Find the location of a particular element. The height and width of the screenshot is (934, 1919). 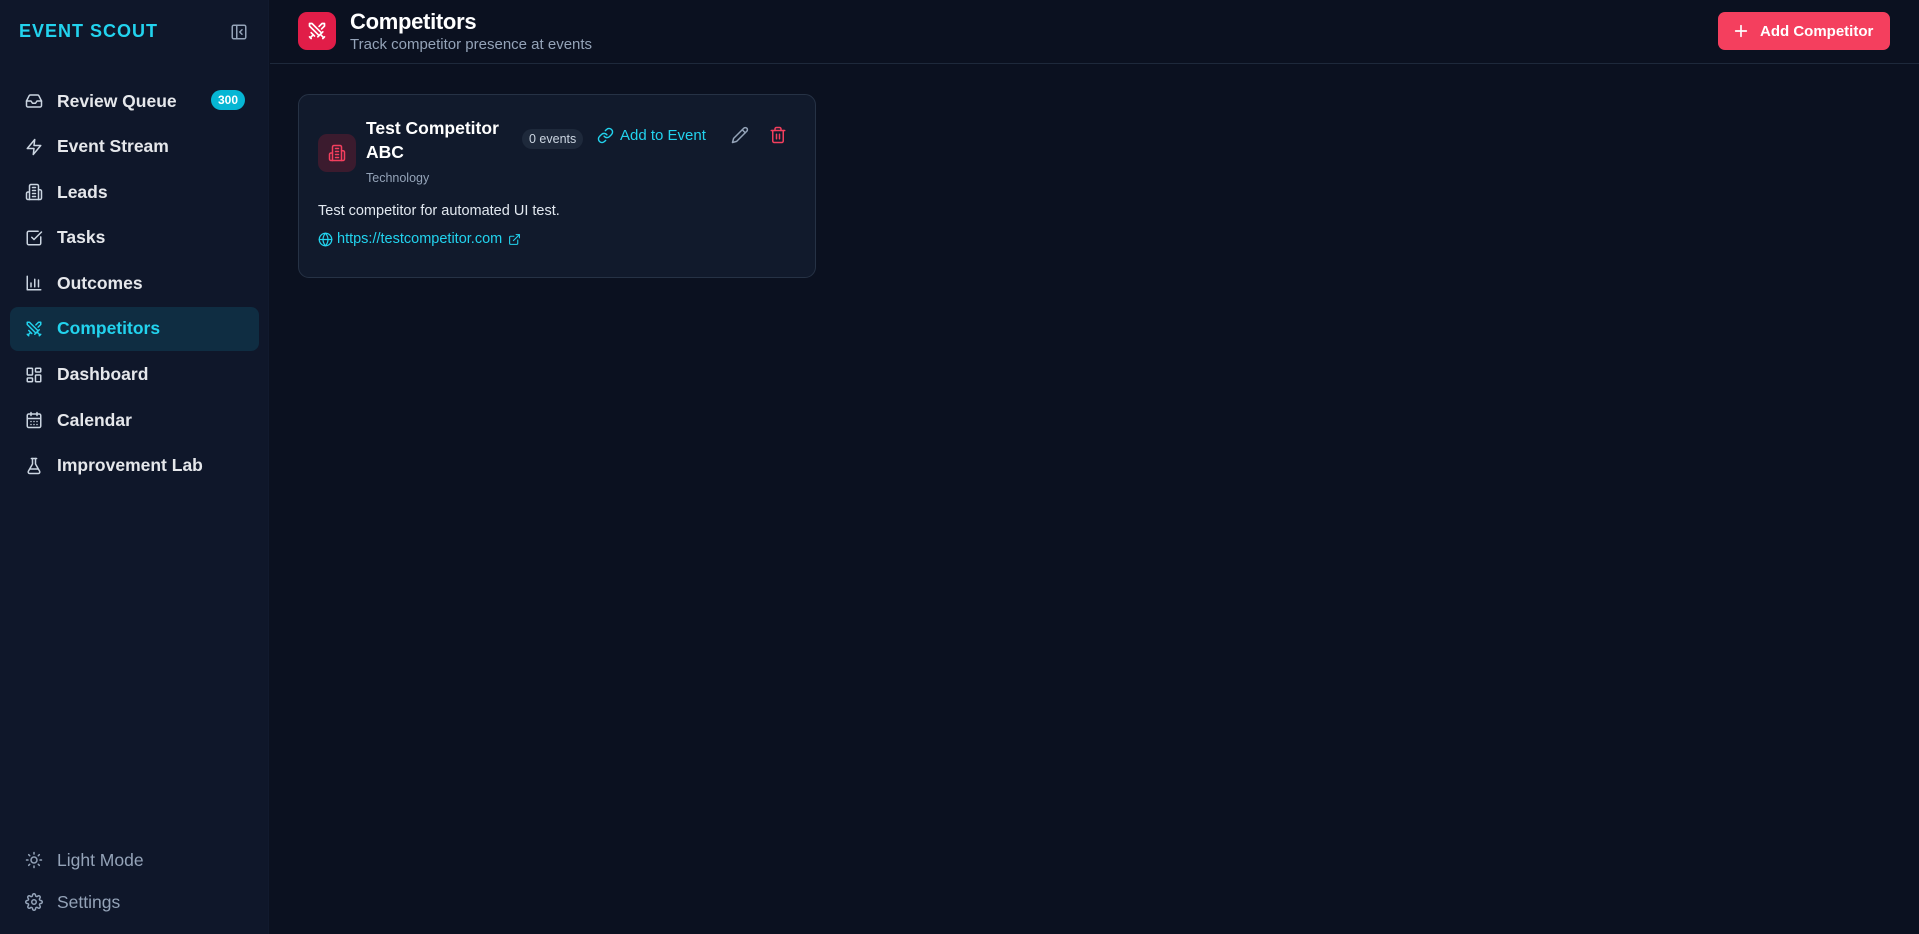

flask-icon is located at coordinates (34, 466).